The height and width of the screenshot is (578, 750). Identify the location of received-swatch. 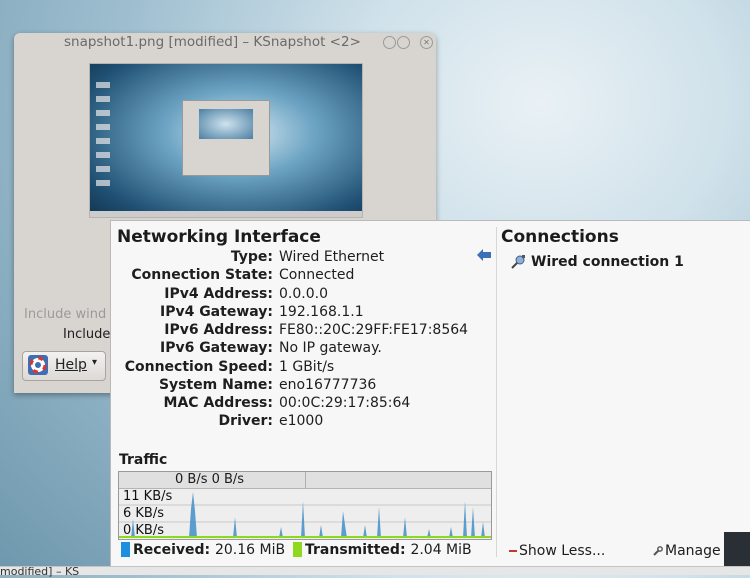
(125, 549).